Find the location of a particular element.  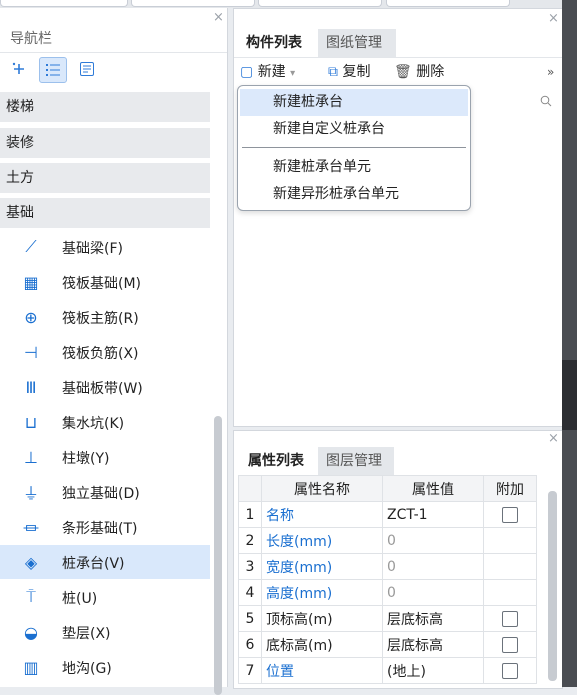

row-index: 5 is located at coordinates (250, 618).